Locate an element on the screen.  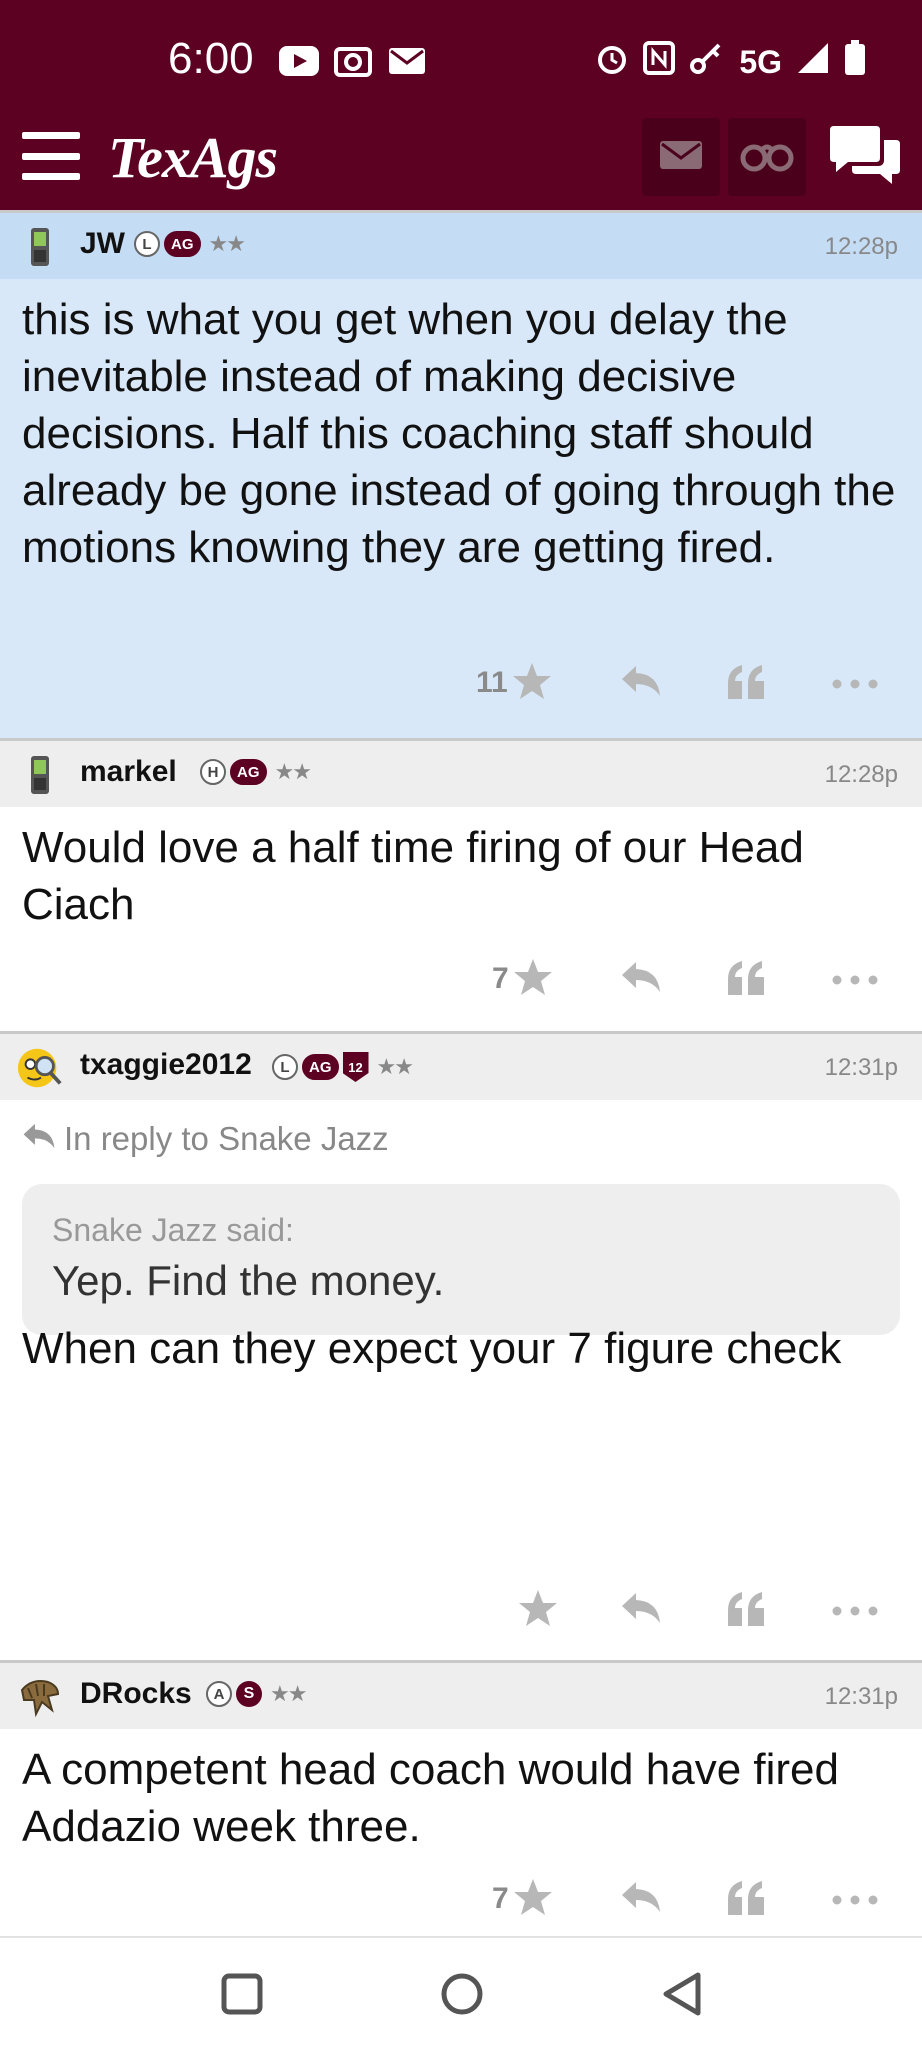
like-button: 11 is located at coordinates (514, 683).